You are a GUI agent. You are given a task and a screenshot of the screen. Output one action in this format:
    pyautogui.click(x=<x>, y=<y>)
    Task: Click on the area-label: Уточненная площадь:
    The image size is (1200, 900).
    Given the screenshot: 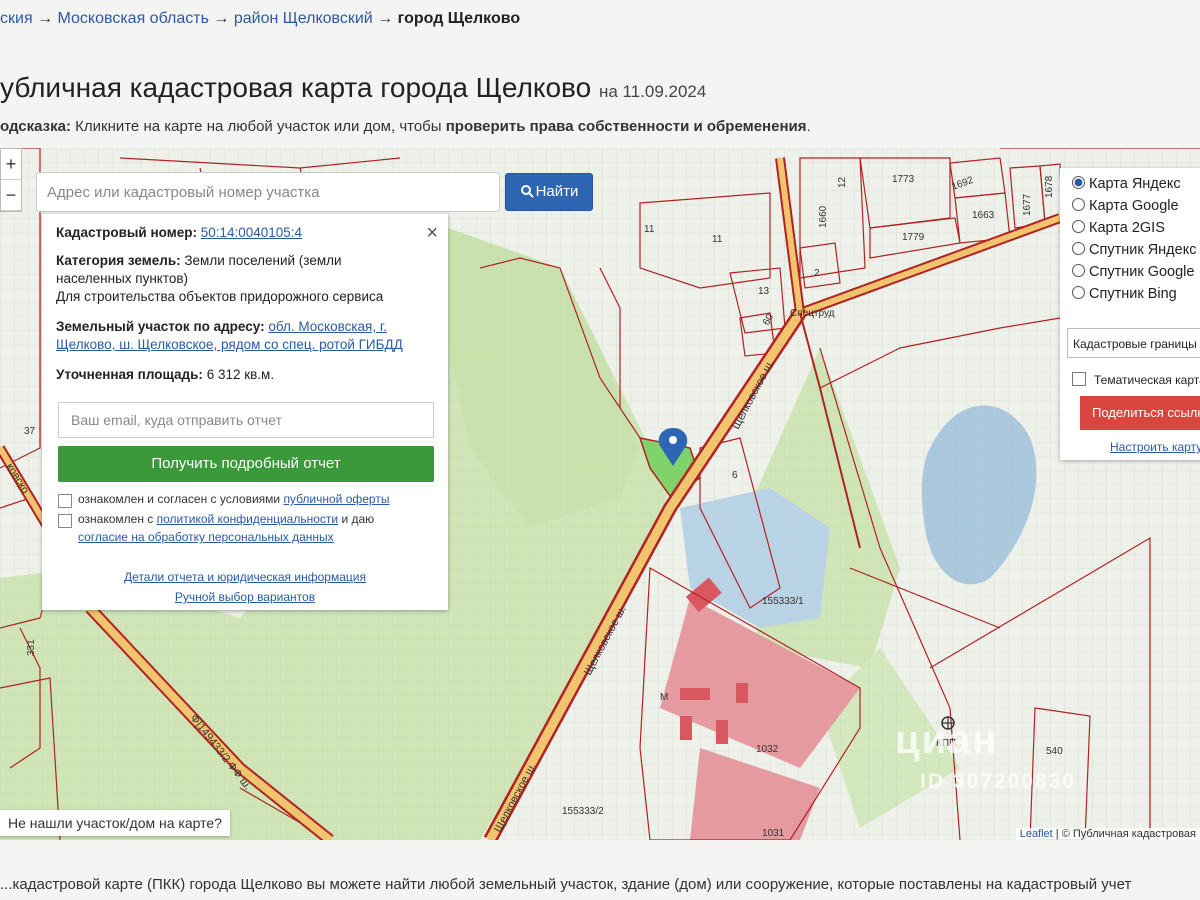 What is the action you would take?
    pyautogui.click(x=129, y=374)
    